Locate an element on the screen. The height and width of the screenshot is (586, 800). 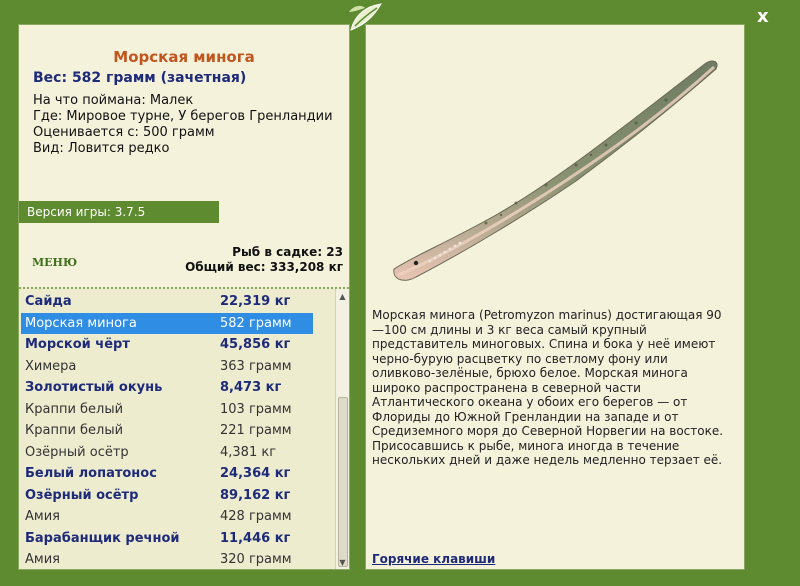
list-scrollbar: ▲ ▼ is located at coordinates (342, 429).